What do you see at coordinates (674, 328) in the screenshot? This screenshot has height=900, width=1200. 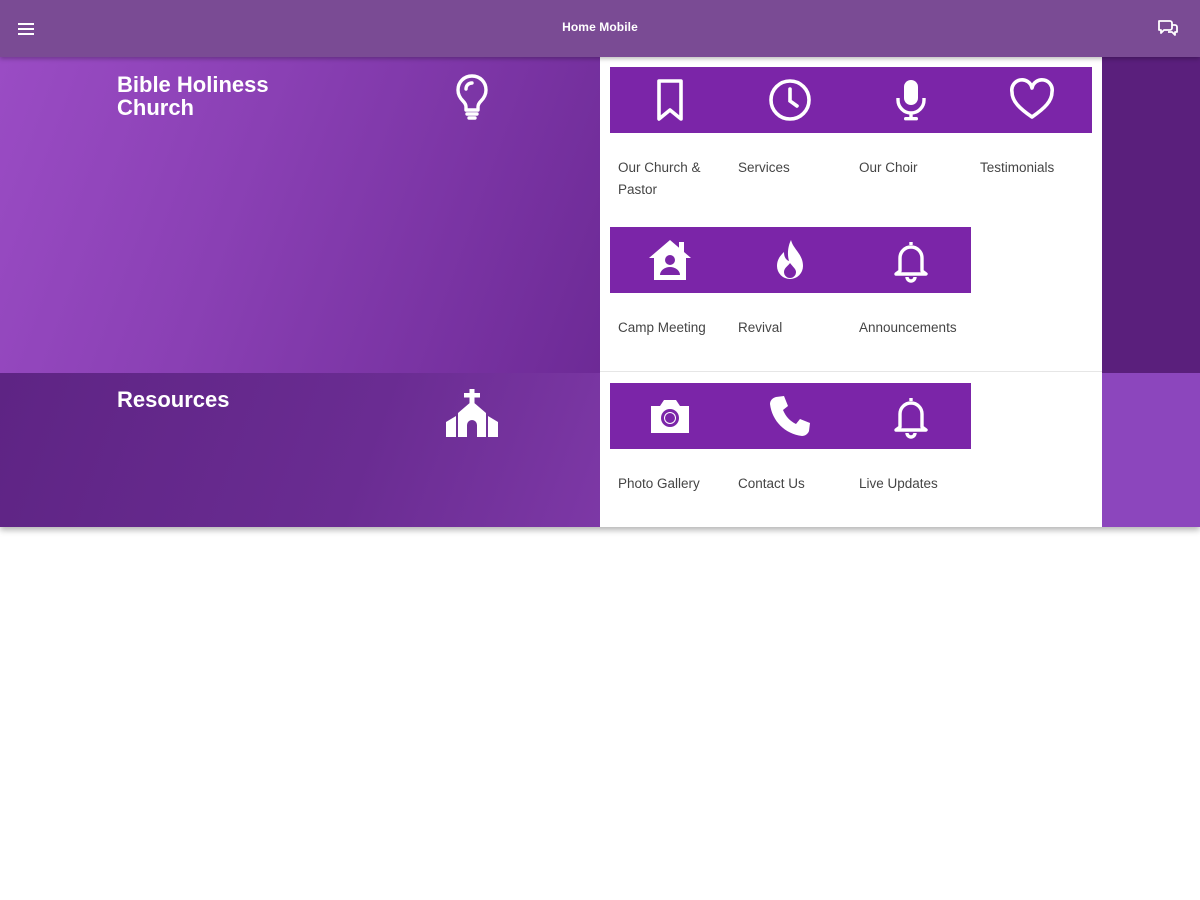 I see `tile-label-camp-meeting: Camp Meeting` at bounding box center [674, 328].